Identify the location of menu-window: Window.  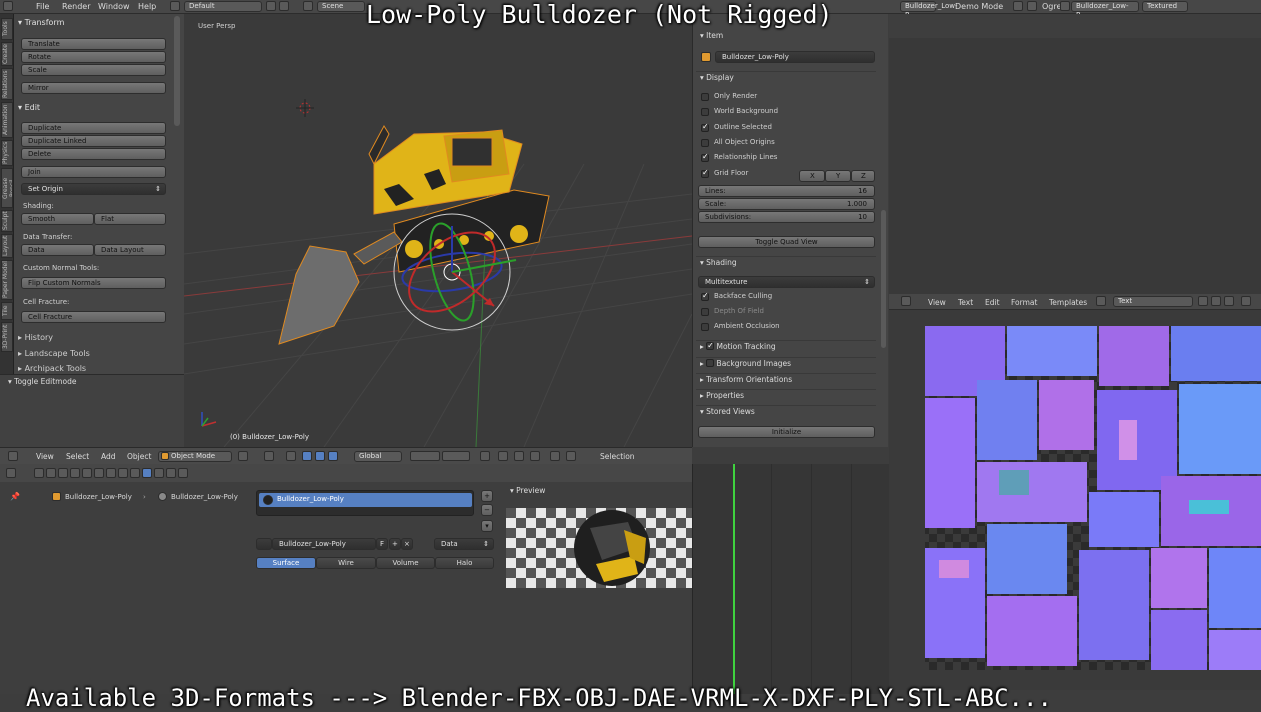
(114, 6).